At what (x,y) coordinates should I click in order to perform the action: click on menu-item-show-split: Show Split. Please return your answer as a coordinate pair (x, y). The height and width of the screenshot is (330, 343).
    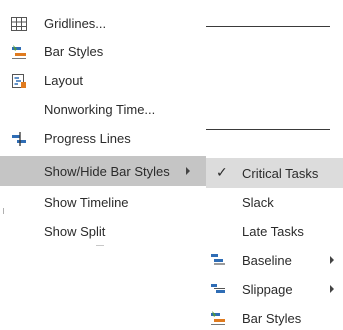
    Looking at the image, I should click on (103, 231).